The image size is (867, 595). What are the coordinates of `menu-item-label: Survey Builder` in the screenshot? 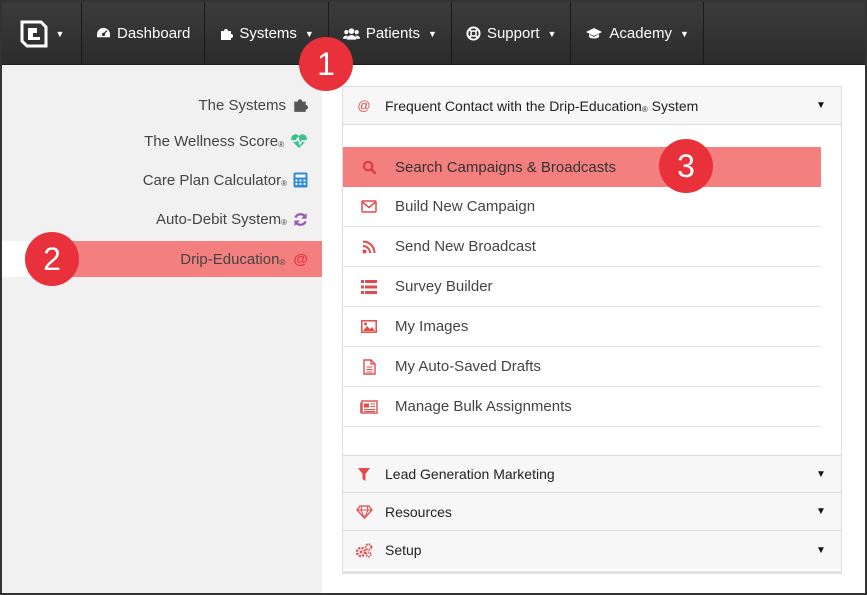 It's located at (444, 286).